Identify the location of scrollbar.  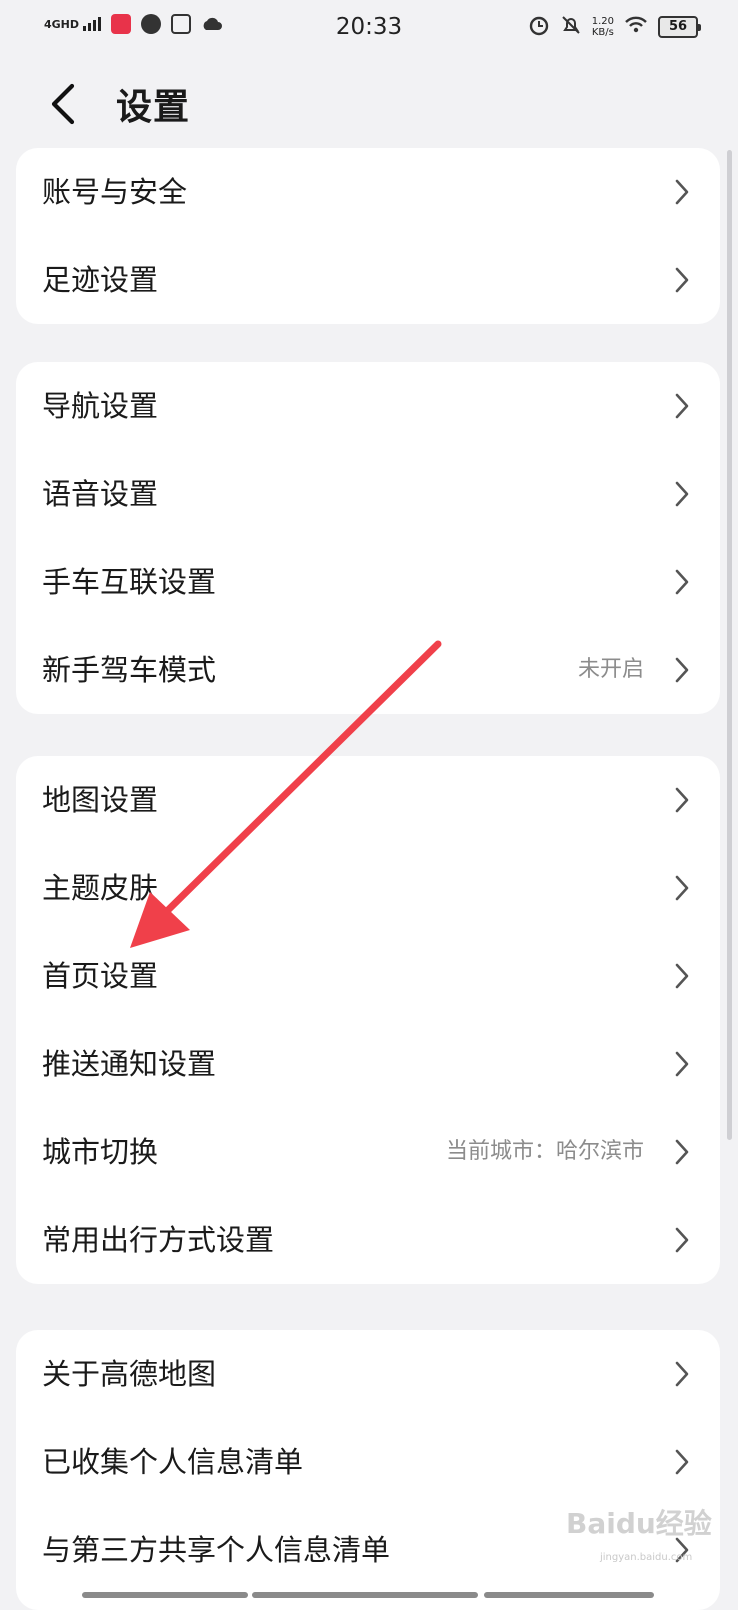
(729, 645).